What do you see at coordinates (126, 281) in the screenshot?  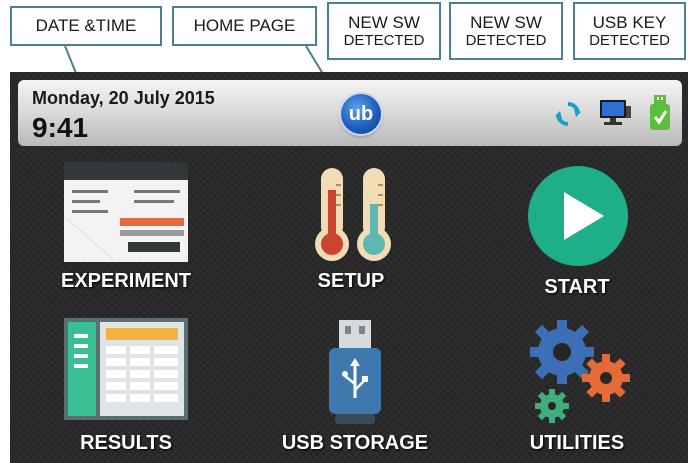 I see `tile-experiment-label: EXPERIMENT` at bounding box center [126, 281].